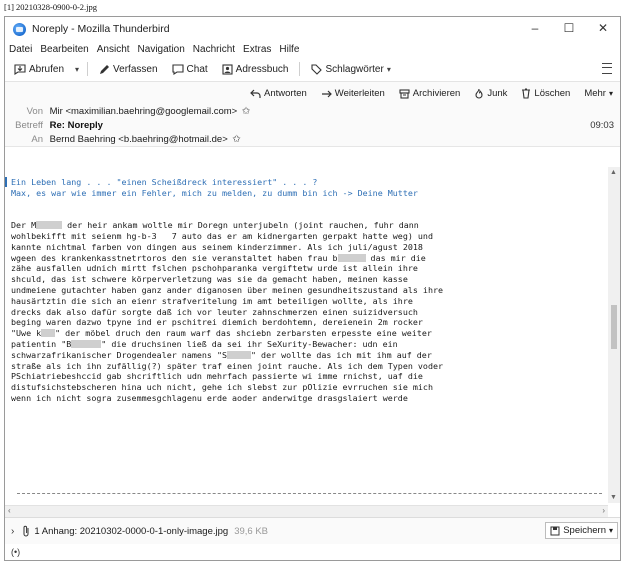  I want to click on trash-icon, so click(526, 93).